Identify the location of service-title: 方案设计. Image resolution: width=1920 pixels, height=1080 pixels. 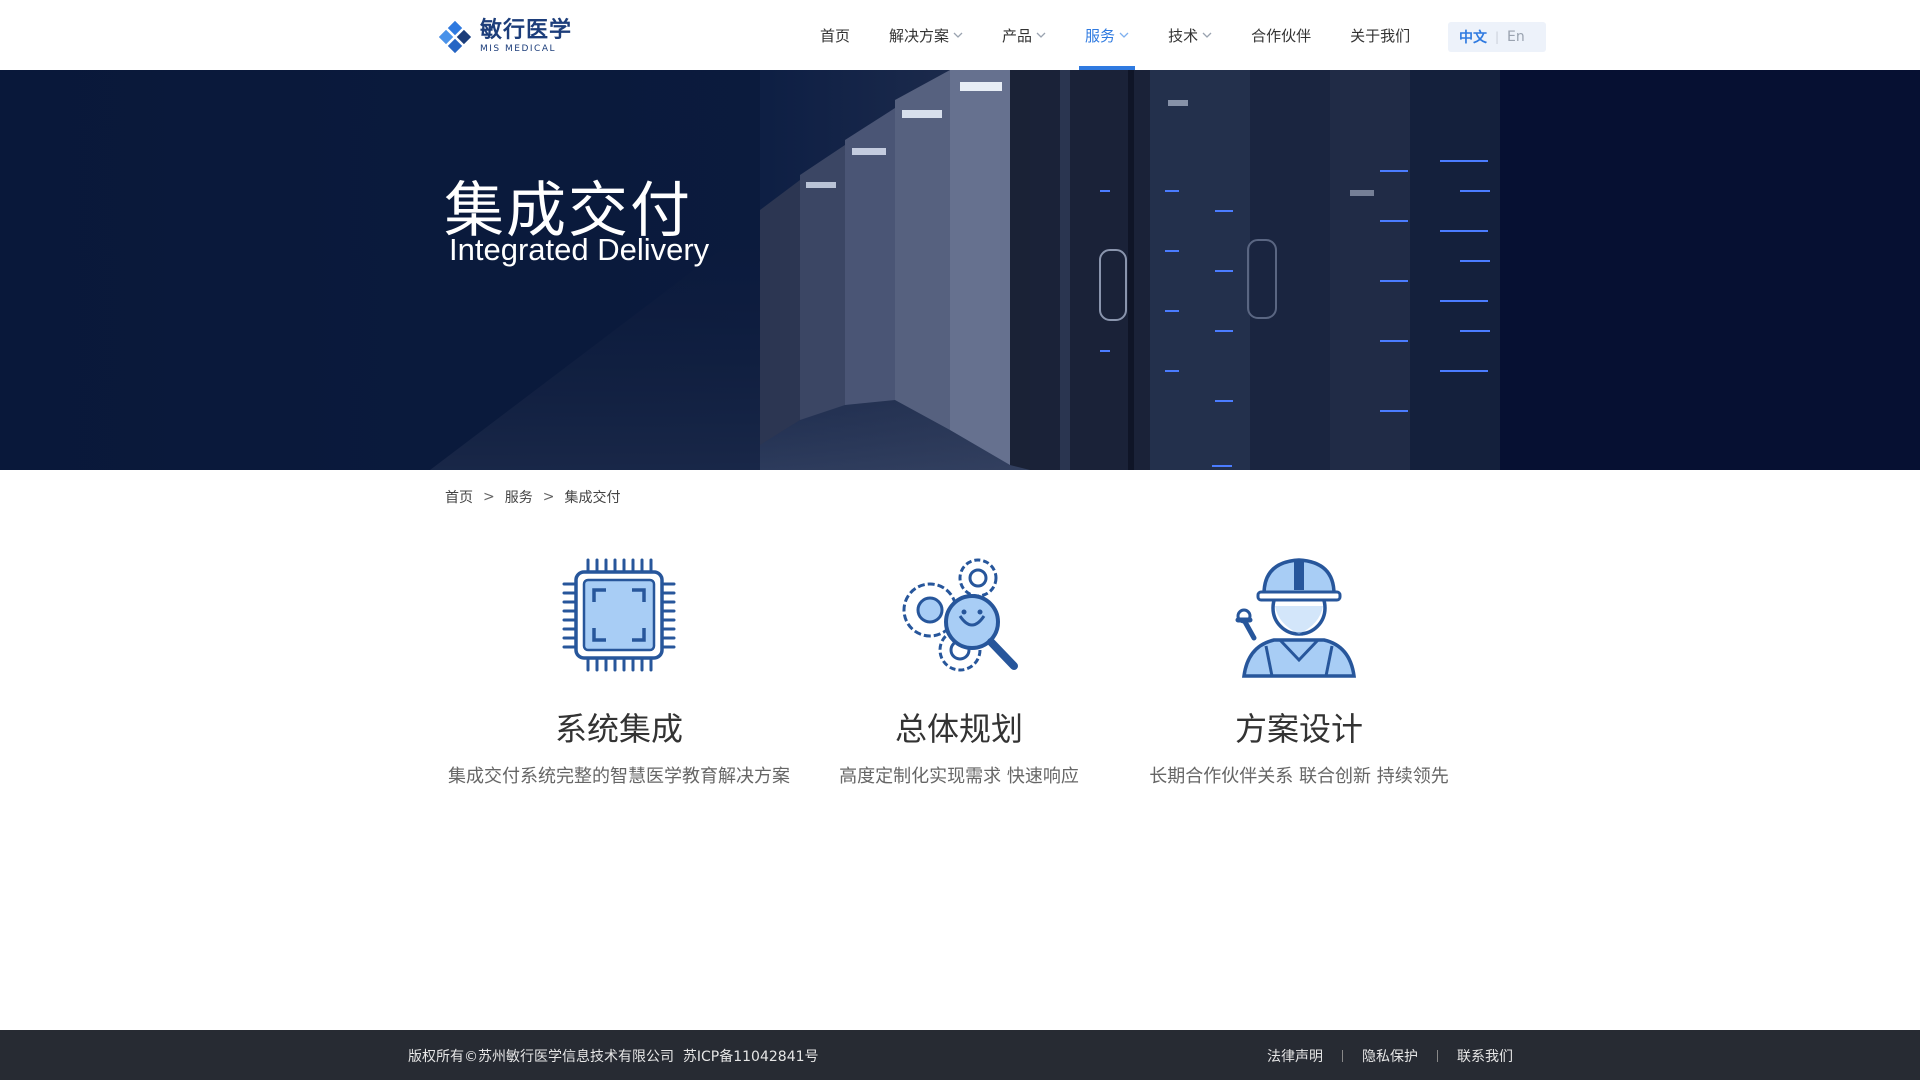
(1298, 729).